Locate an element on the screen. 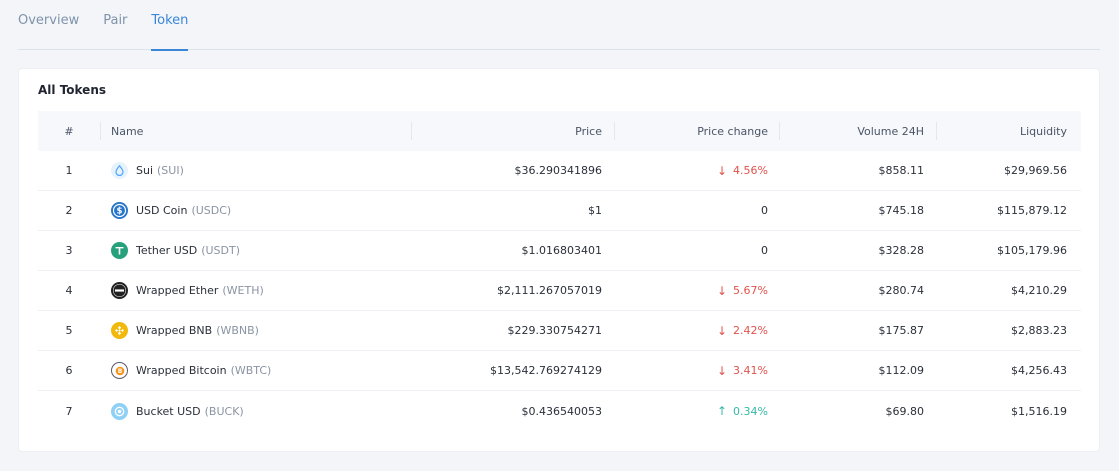  header-name: Name is located at coordinates (255, 131).